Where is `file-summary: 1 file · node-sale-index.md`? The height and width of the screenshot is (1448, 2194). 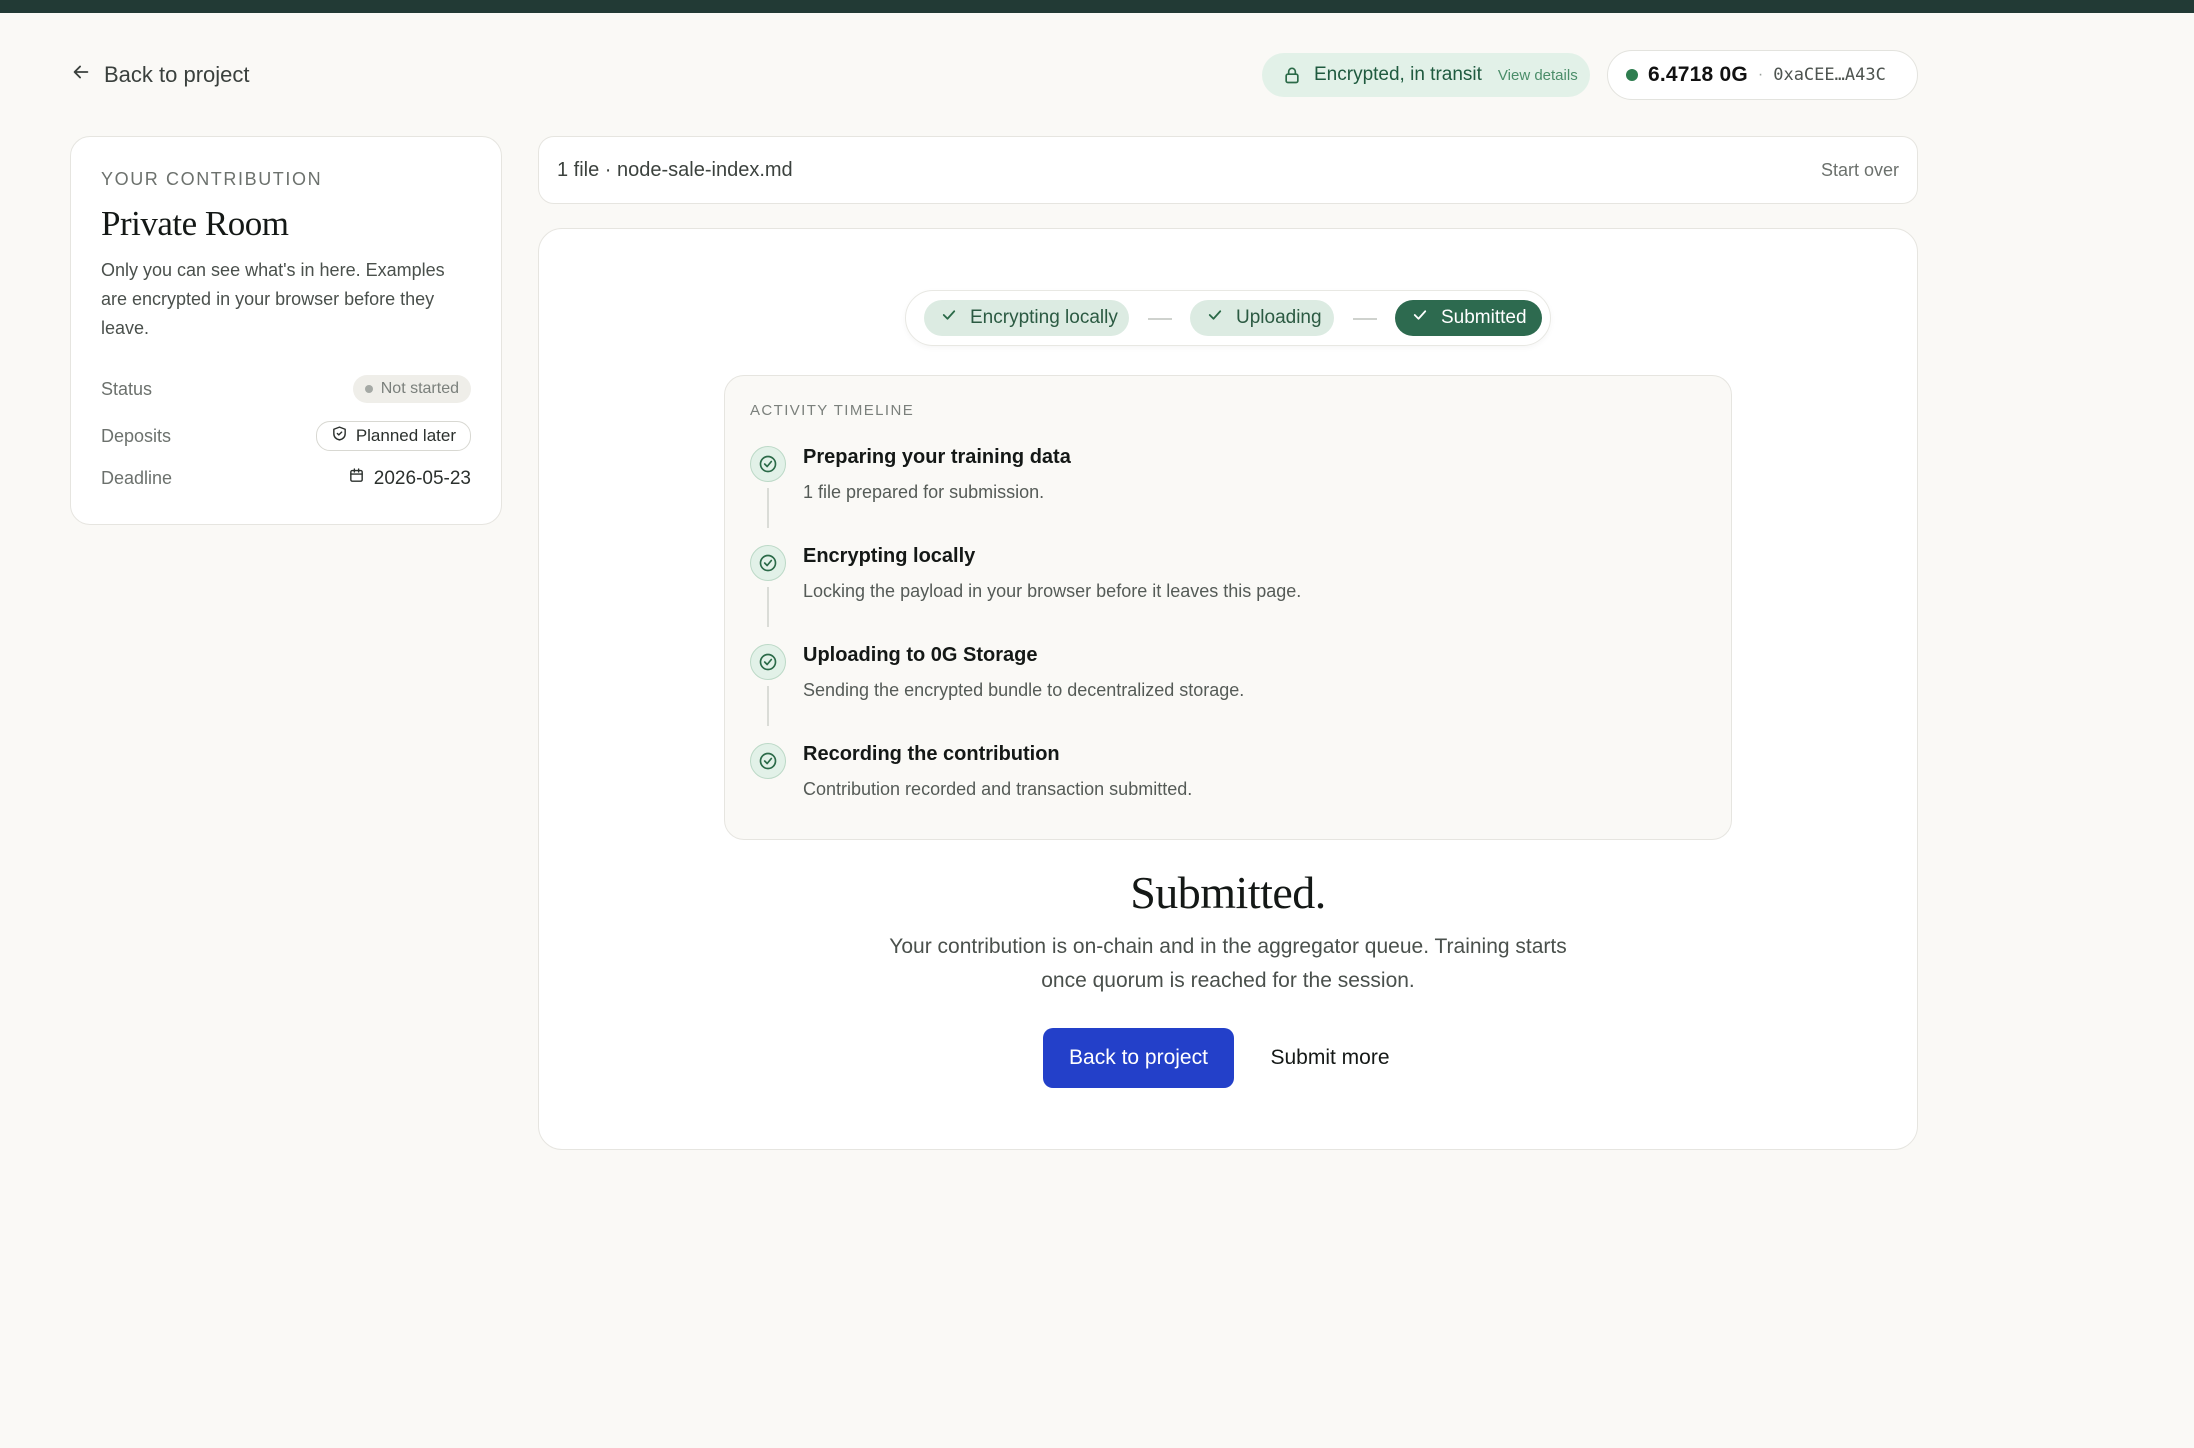 file-summary: 1 file · node-sale-index.md is located at coordinates (675, 169).